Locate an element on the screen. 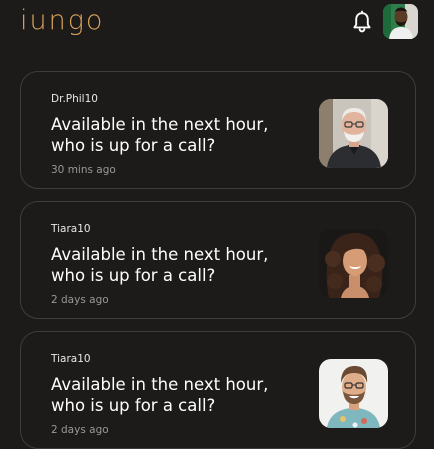 The image size is (434, 449). app-logo: iungo is located at coordinates (62, 21).